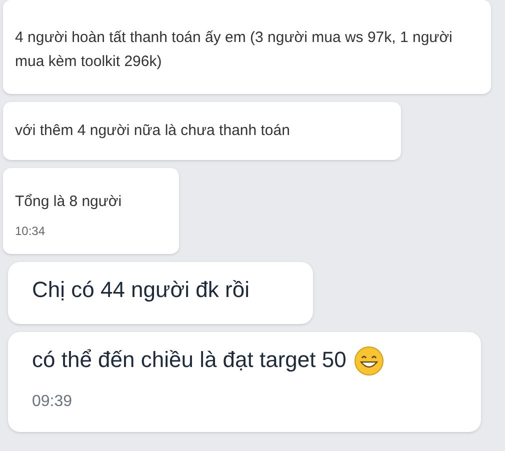  Describe the element at coordinates (234, 50) in the screenshot. I see `message-text: 4 người hoàn tất thanh toán ấy em (3 người mua ws 97k, 1 người mua kèm toolkit 296k)` at that location.